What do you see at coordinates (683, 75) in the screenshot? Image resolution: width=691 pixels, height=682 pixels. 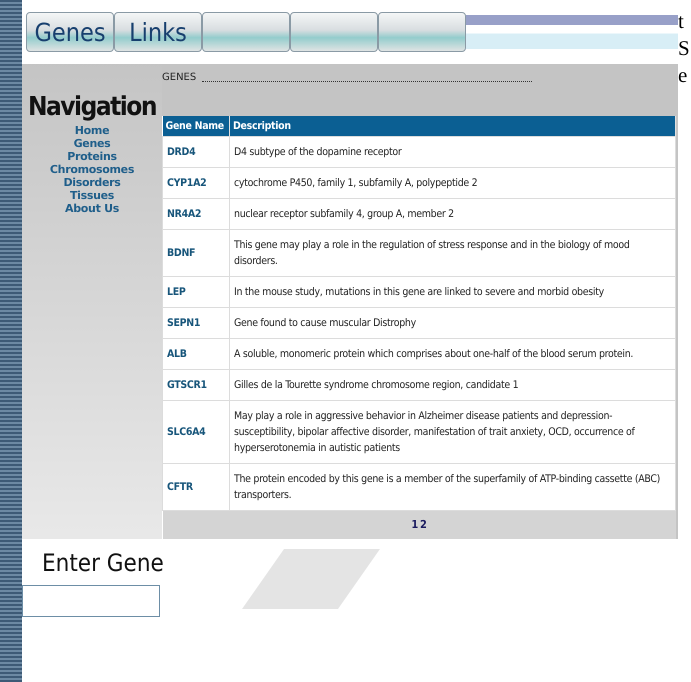 I see `clipped-text: e` at bounding box center [683, 75].